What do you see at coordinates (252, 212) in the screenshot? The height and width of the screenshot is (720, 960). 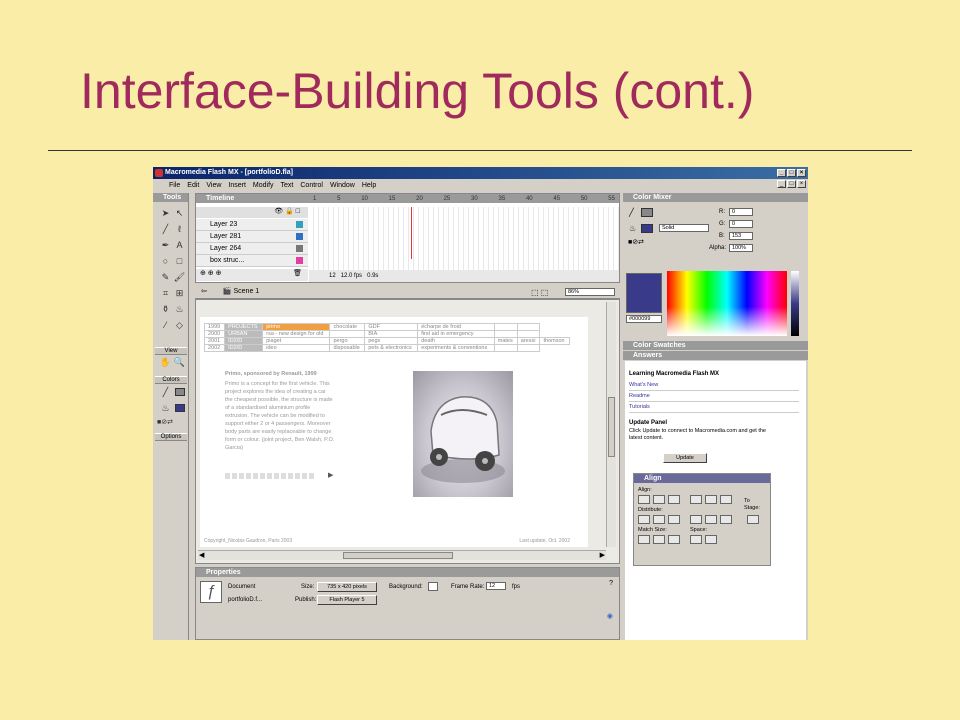 I see `layer-visibility-icons: 👁 🔒 □` at bounding box center [252, 212].